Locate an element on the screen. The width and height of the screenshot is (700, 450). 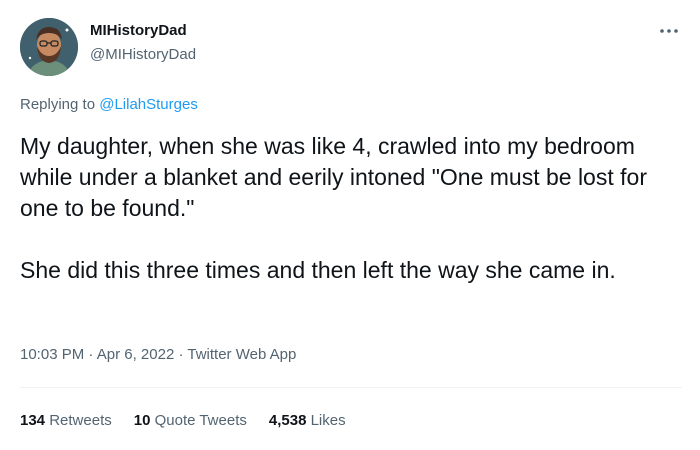
engagement-stats: 134 Retweets 10 Quote Tweets 4,538 Likes is located at coordinates (183, 420).